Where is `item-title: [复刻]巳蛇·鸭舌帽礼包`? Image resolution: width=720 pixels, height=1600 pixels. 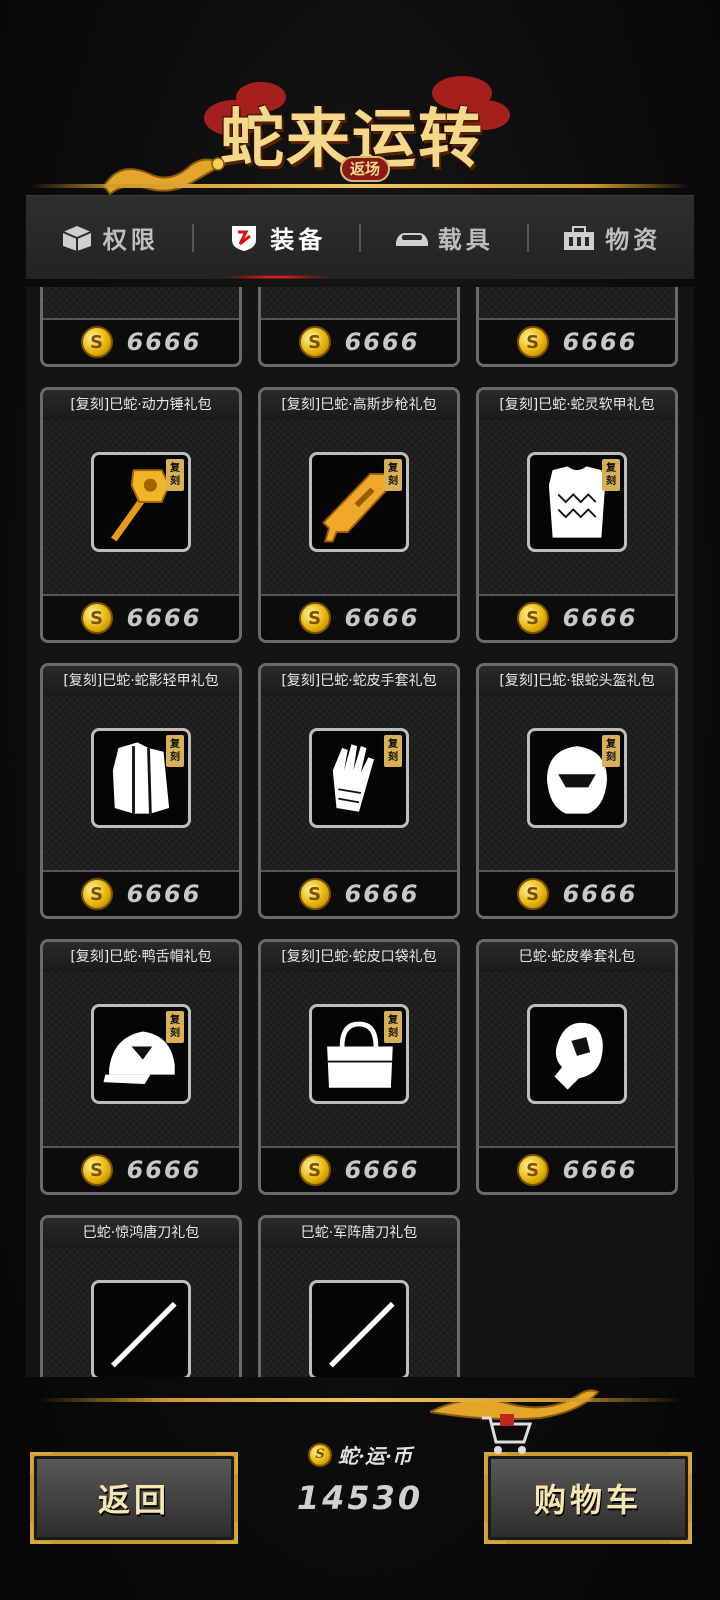 item-title: [复刻]巳蛇·鸭舌帽礼包 is located at coordinates (141, 957).